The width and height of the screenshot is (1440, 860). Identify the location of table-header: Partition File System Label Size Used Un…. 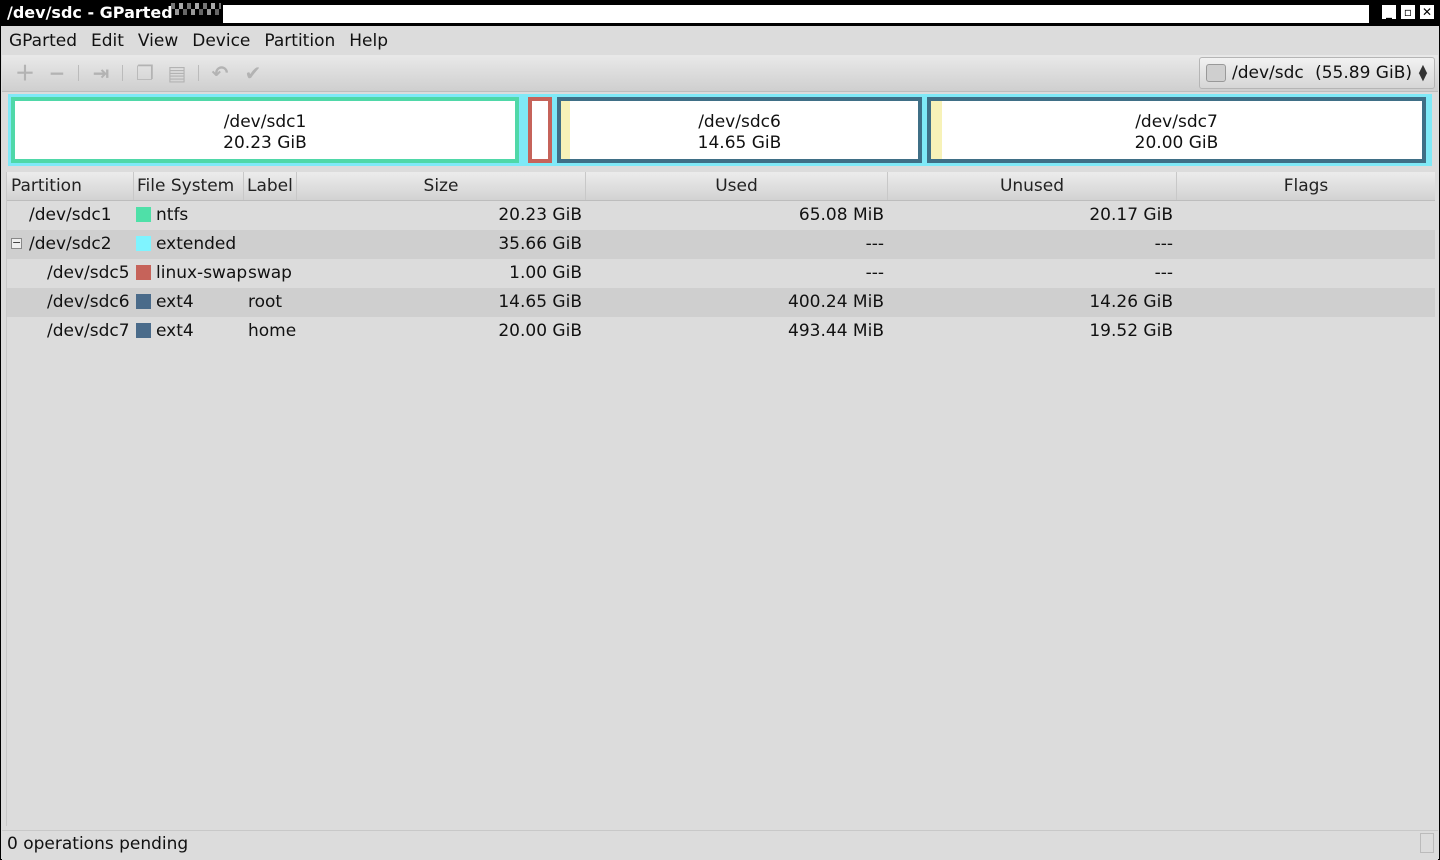
(721, 186).